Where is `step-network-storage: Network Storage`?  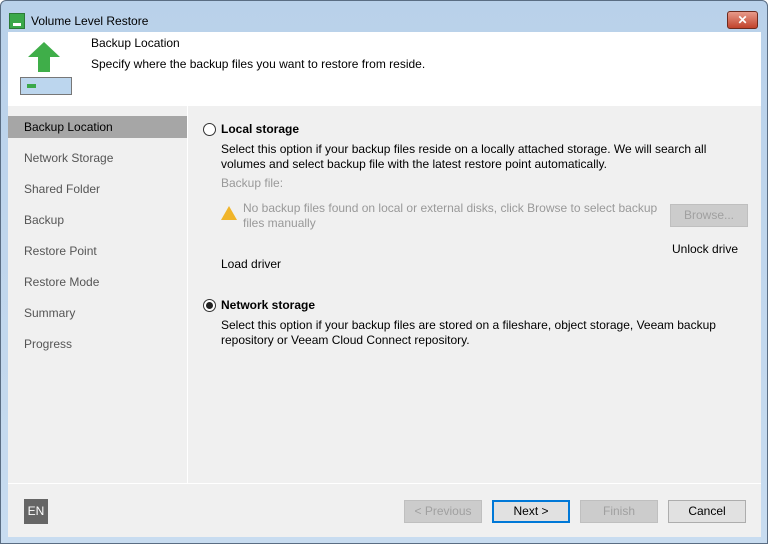
step-network-storage: Network Storage is located at coordinates (97, 158).